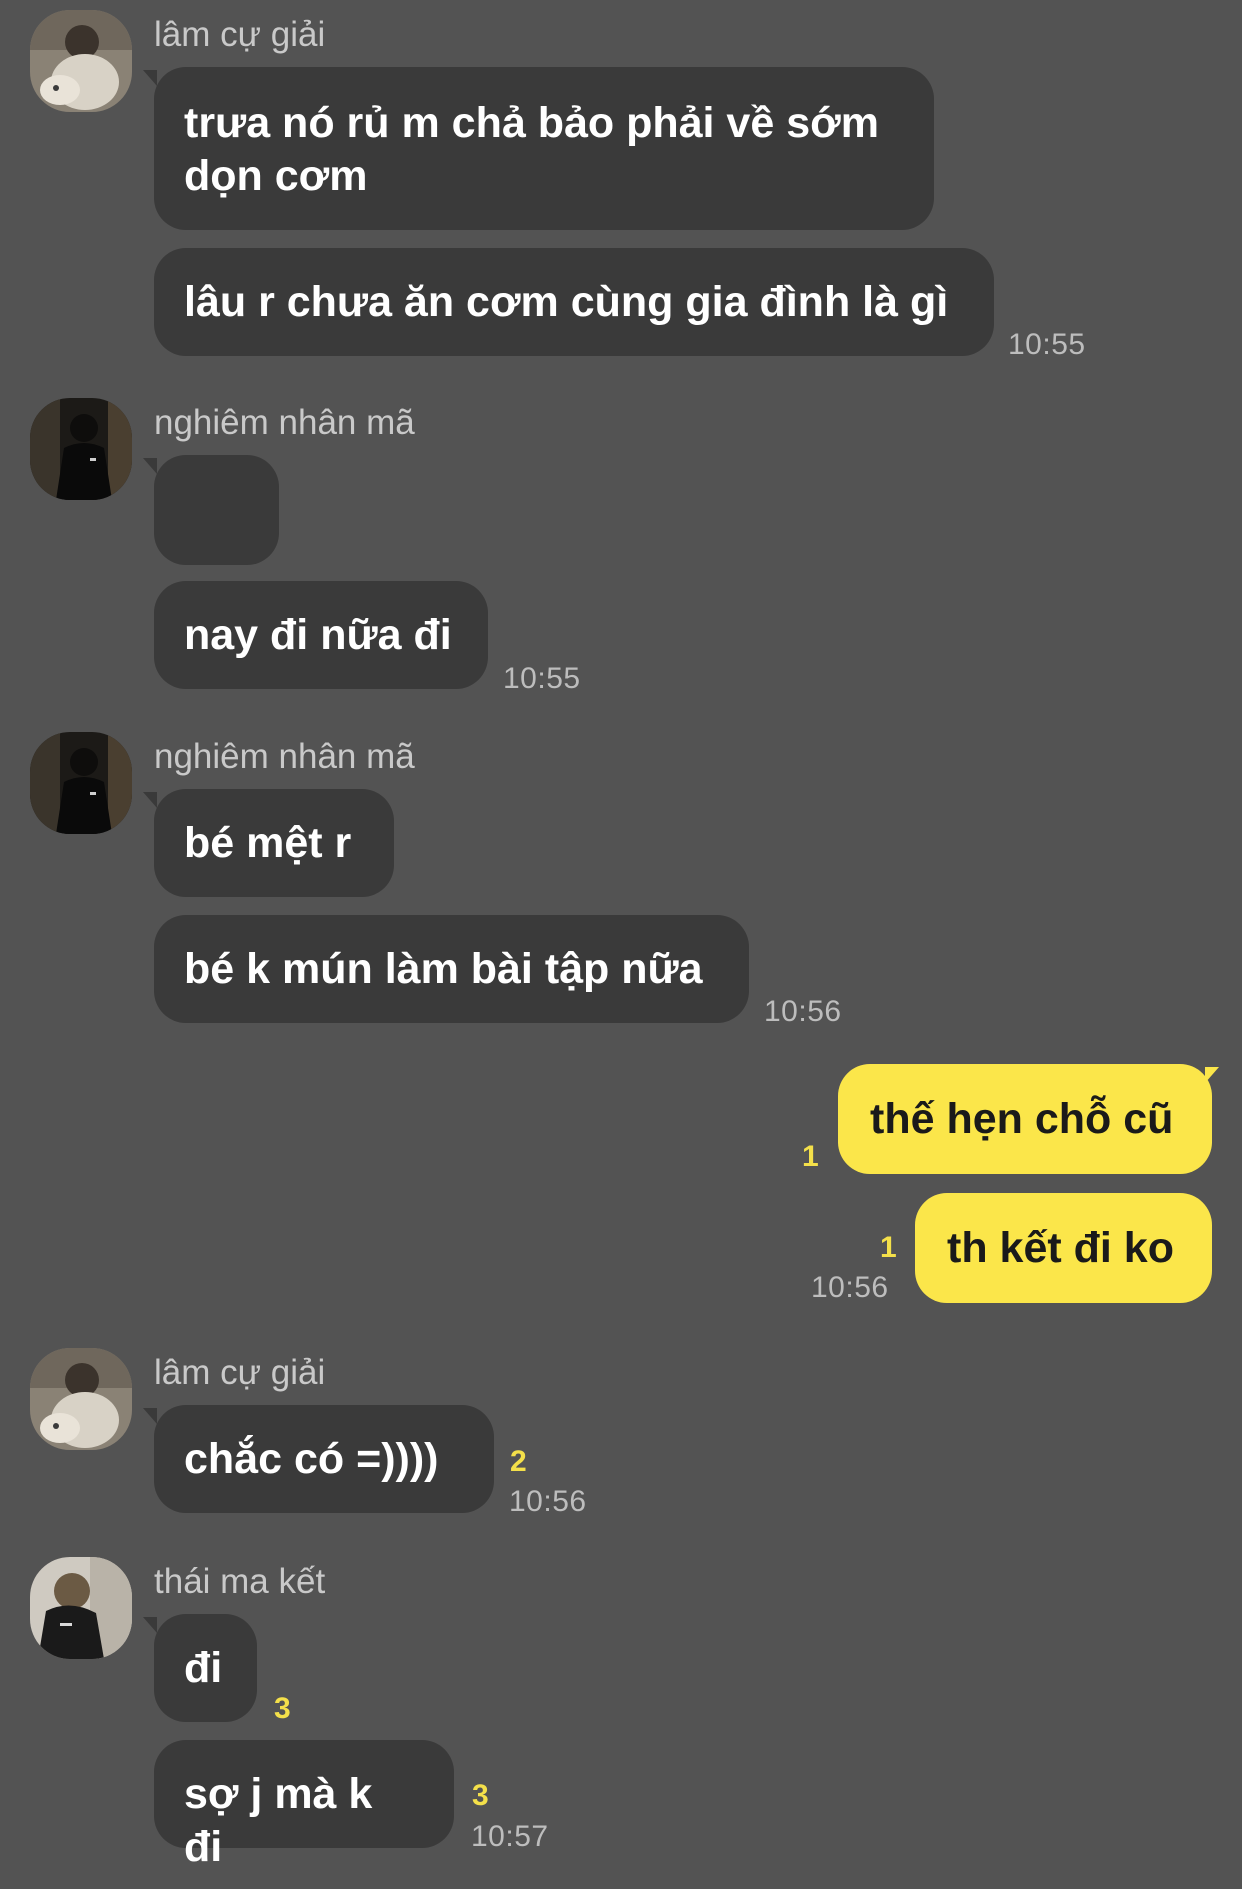 Image resolution: width=1242 pixels, height=1889 pixels. Describe the element at coordinates (451, 969) in the screenshot. I see `message-bubble: bé k mún làm bài tập nữa` at that location.